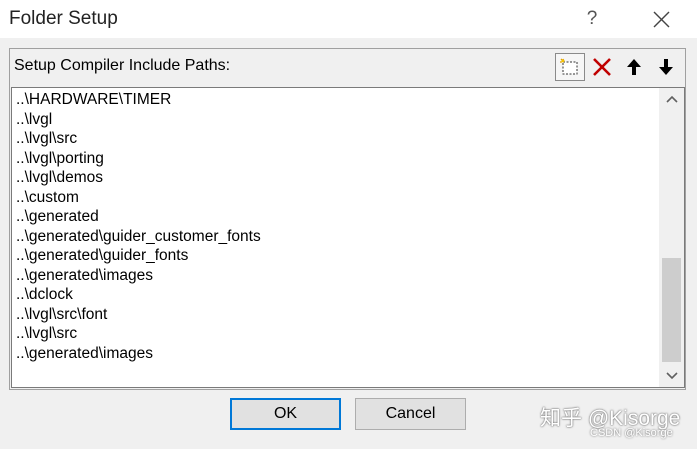  What do you see at coordinates (336, 295) in the screenshot?
I see `path-list-item: ..\dclock` at bounding box center [336, 295].